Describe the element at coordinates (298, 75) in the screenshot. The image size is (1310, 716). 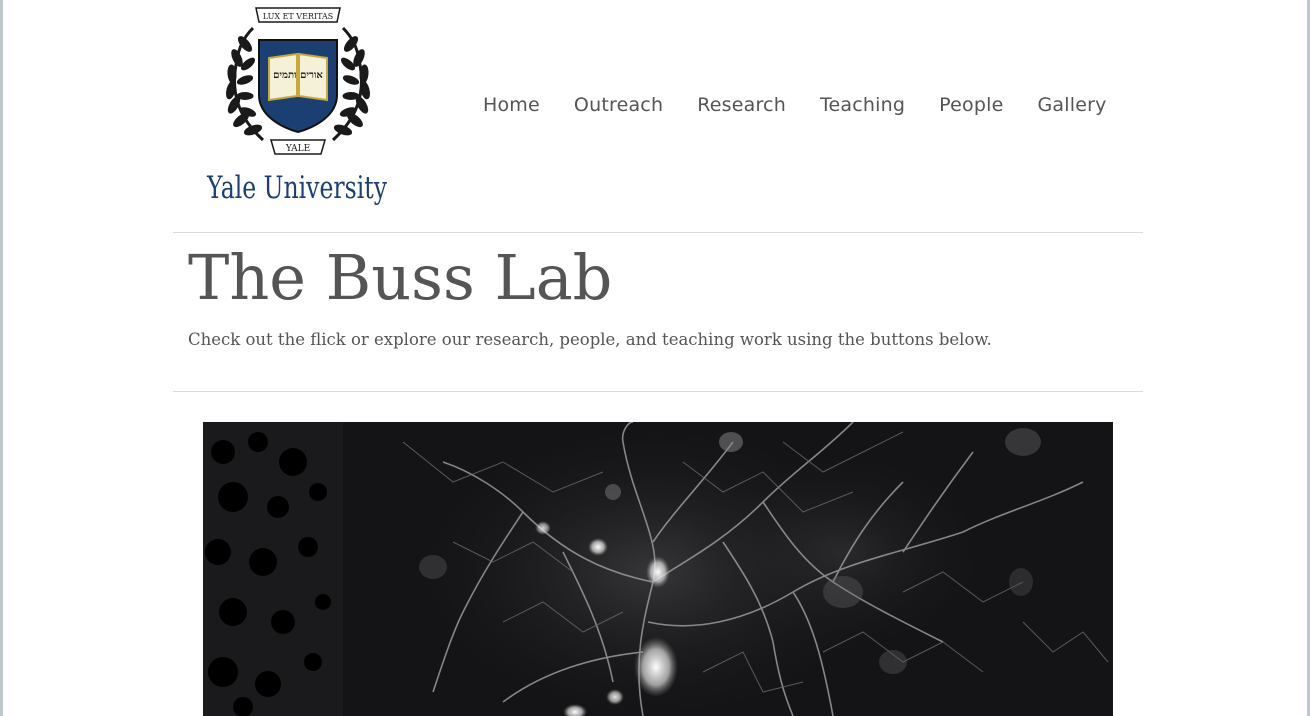
I see `logo-hebrew: אורים ותמים` at that location.